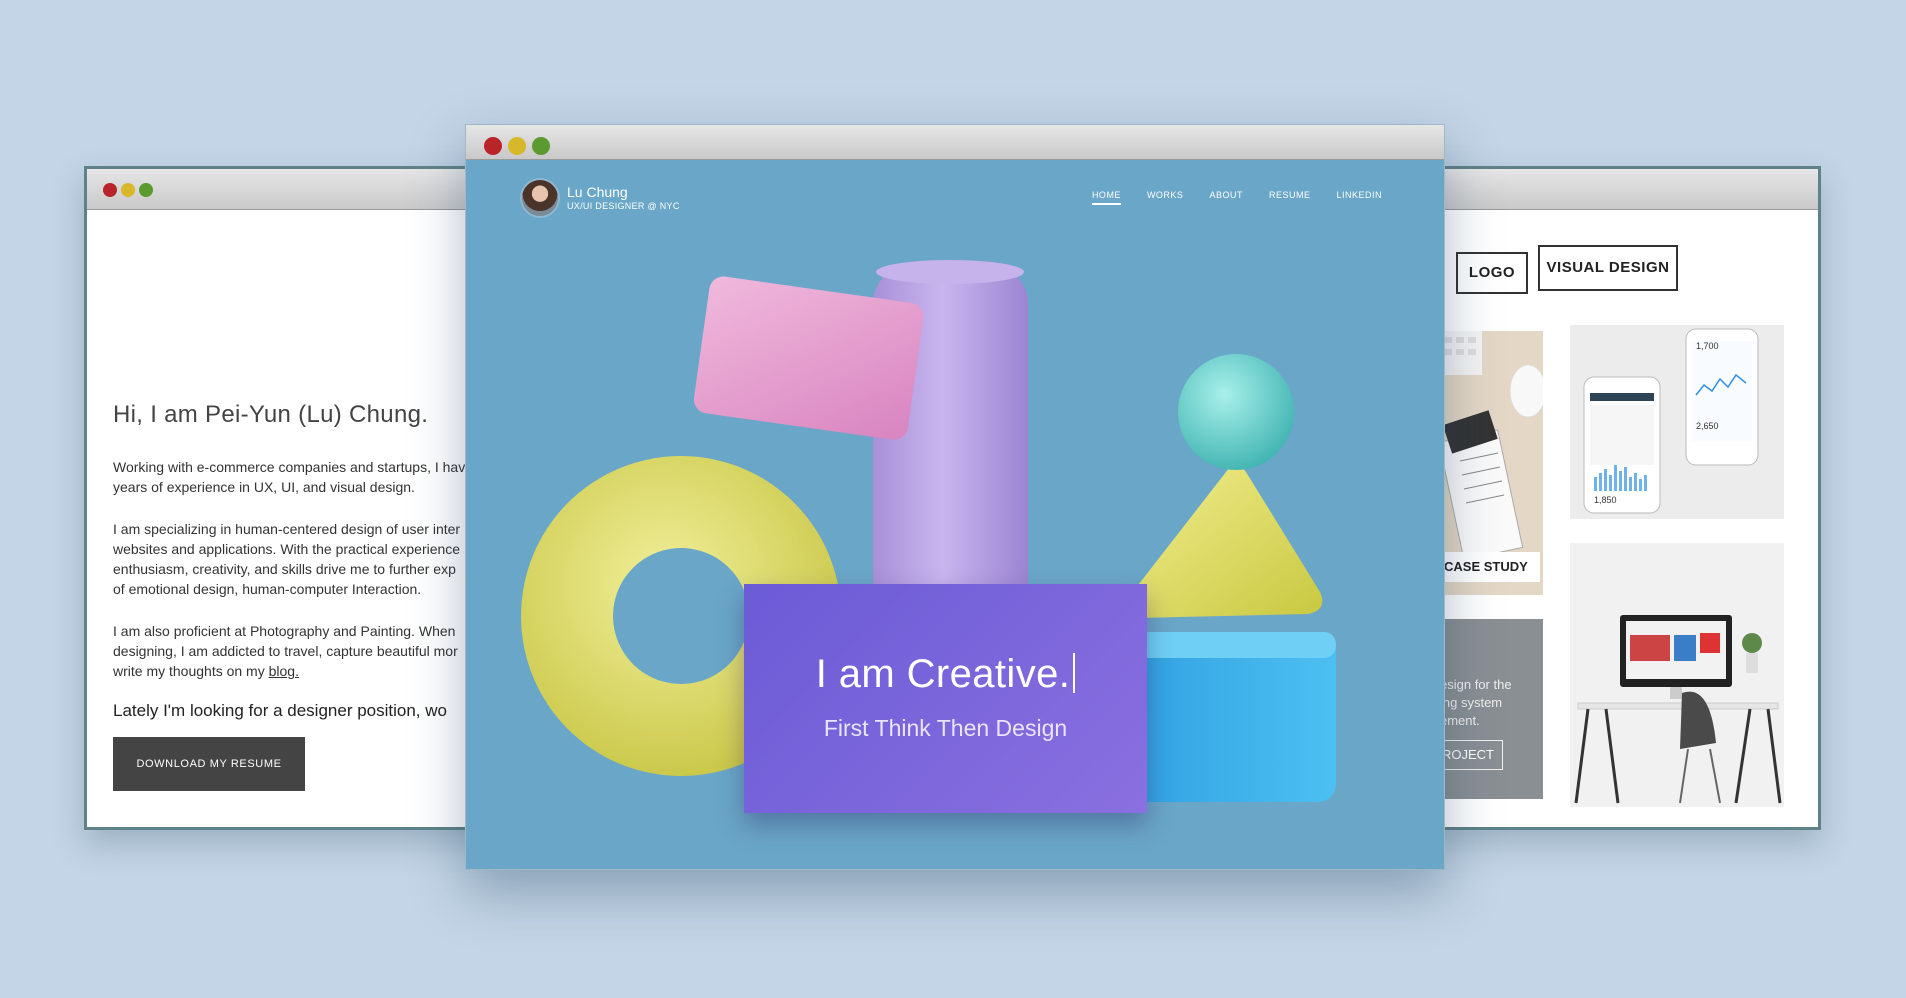 This screenshot has width=1906, height=998. What do you see at coordinates (943, 674) in the screenshot?
I see `hero-title: I am Creative.` at bounding box center [943, 674].